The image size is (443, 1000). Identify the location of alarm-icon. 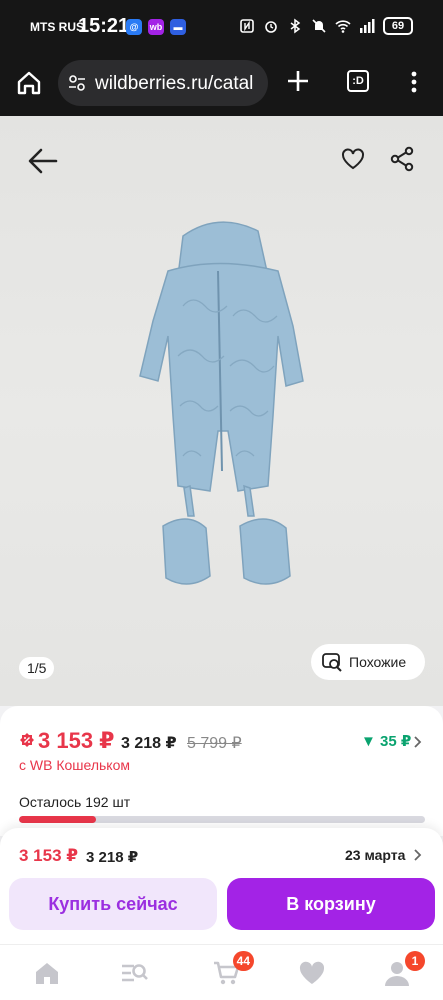
(271, 27).